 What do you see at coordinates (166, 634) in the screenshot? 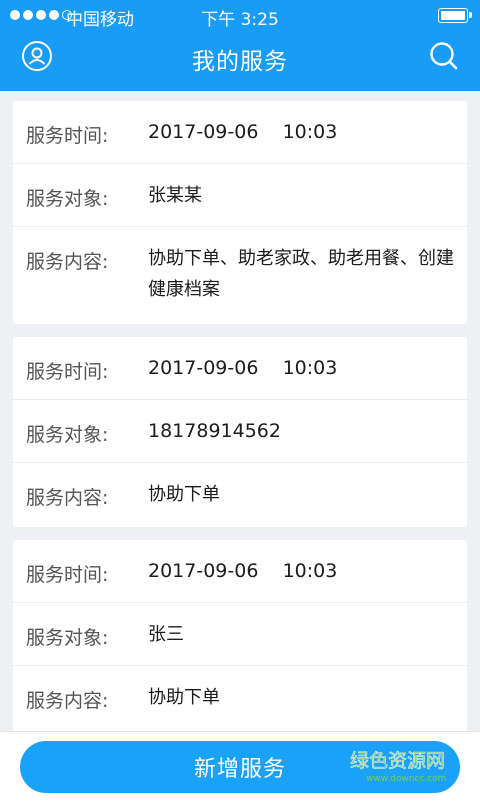
I see `service-target-value: 张三` at bounding box center [166, 634].